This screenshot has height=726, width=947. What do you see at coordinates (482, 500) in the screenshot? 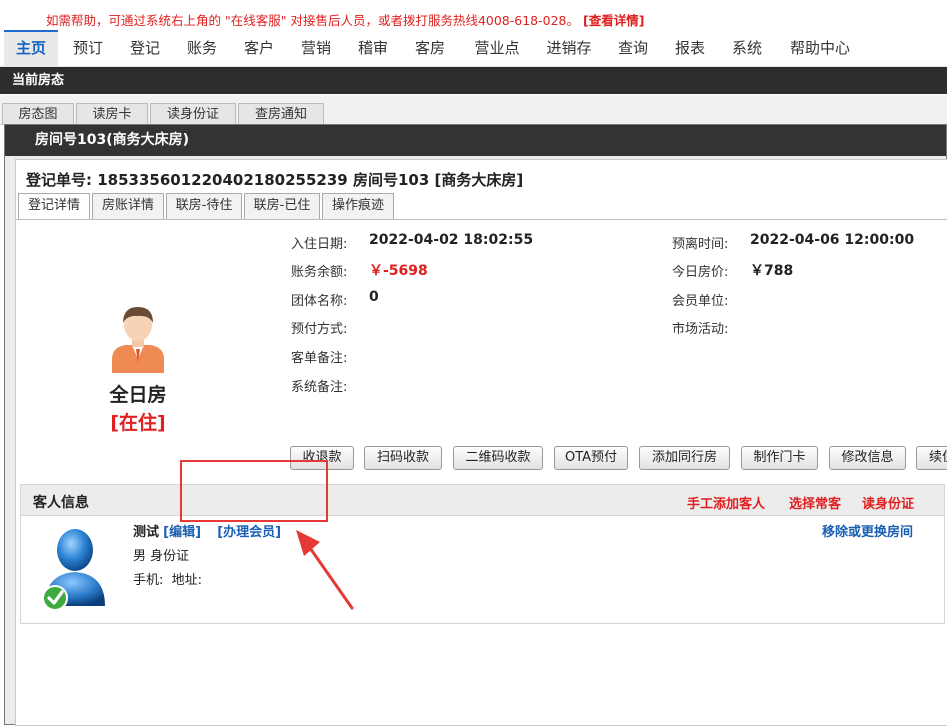
I see `guest-info-header: 客人信息 手工添加客人 选择常客 读身份证` at bounding box center [482, 500].